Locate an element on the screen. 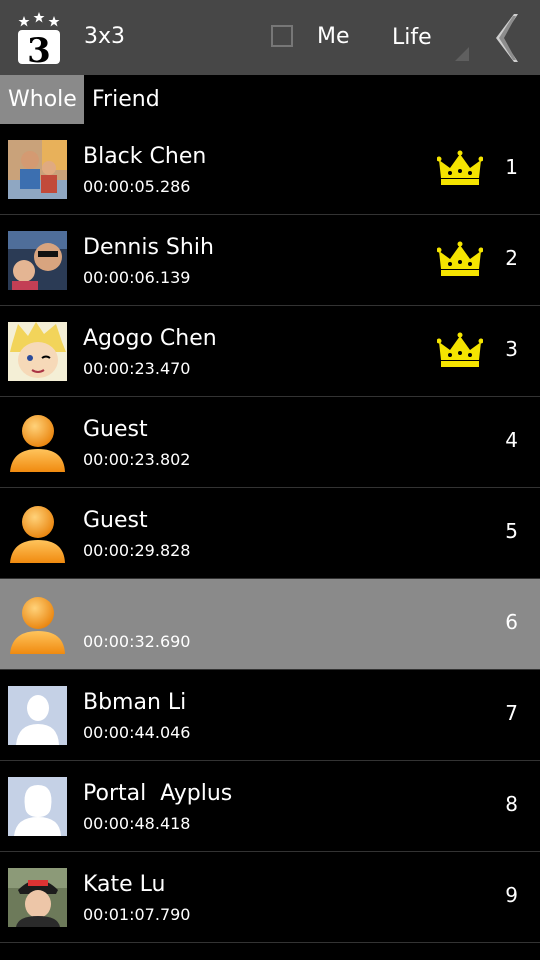 This screenshot has width=540, height=960. player-time: 00:00:44.046 is located at coordinates (137, 732).